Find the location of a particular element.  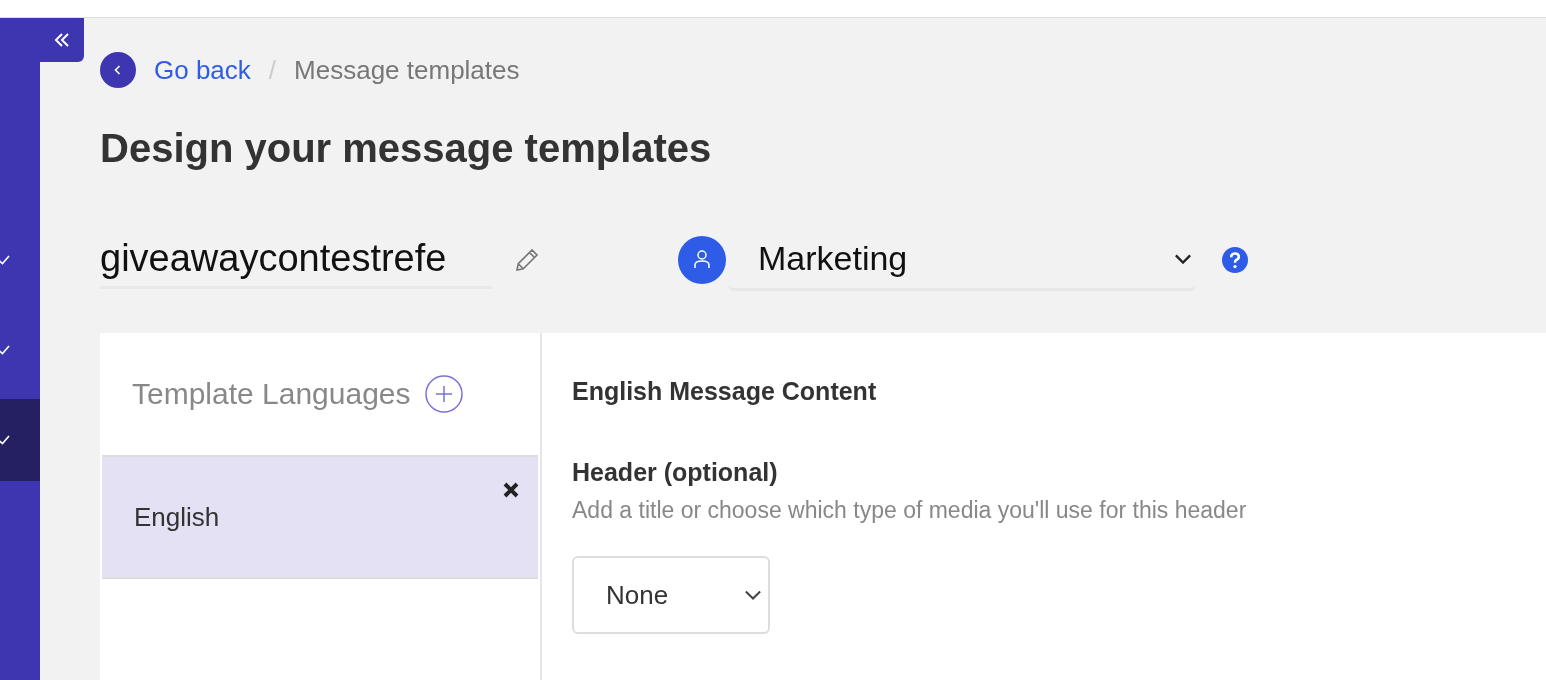

header-label: Header (optional) is located at coordinates (675, 472).